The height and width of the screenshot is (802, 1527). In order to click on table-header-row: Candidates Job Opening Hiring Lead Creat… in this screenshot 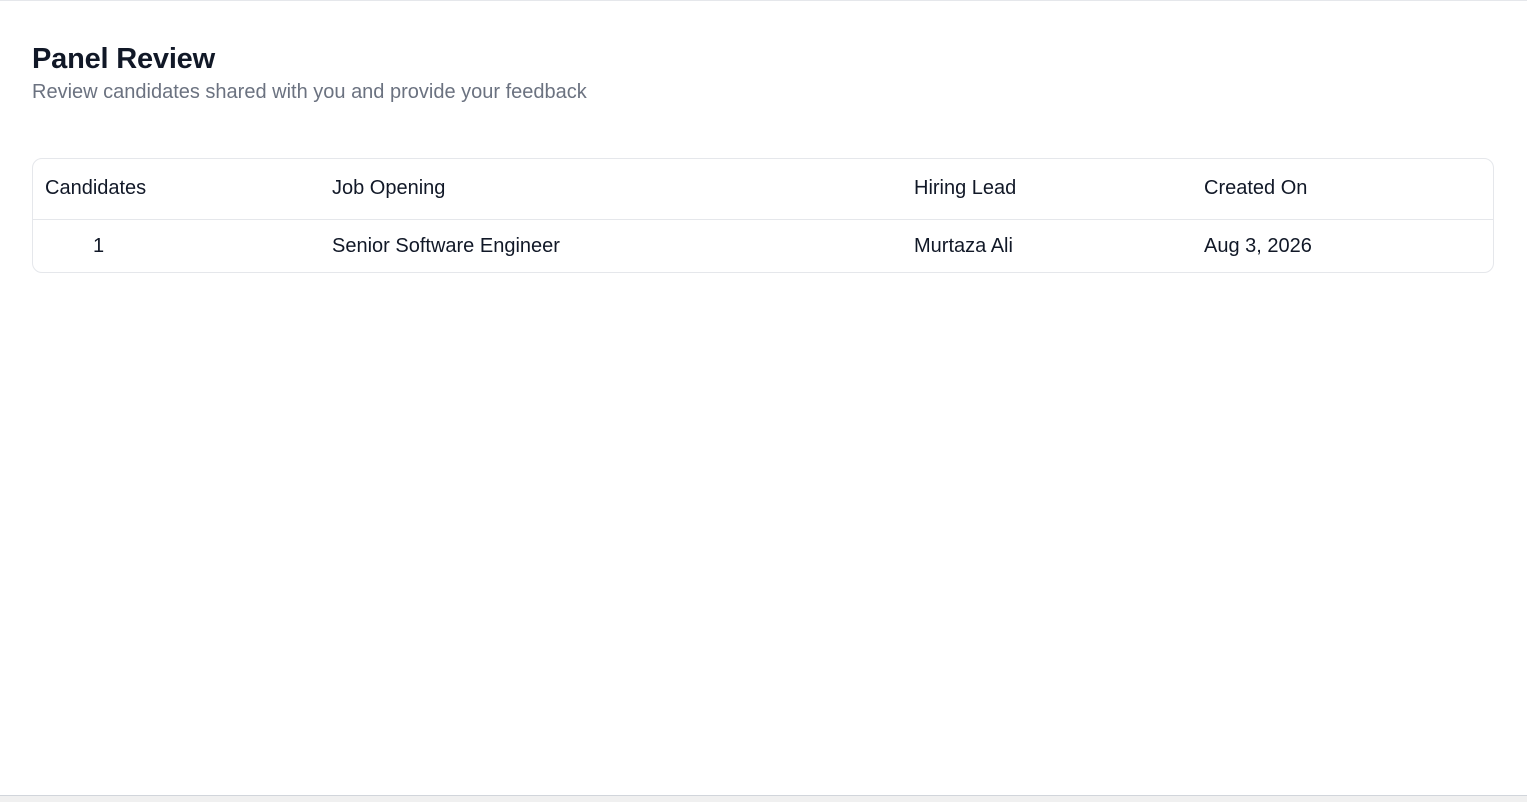, I will do `click(763, 189)`.